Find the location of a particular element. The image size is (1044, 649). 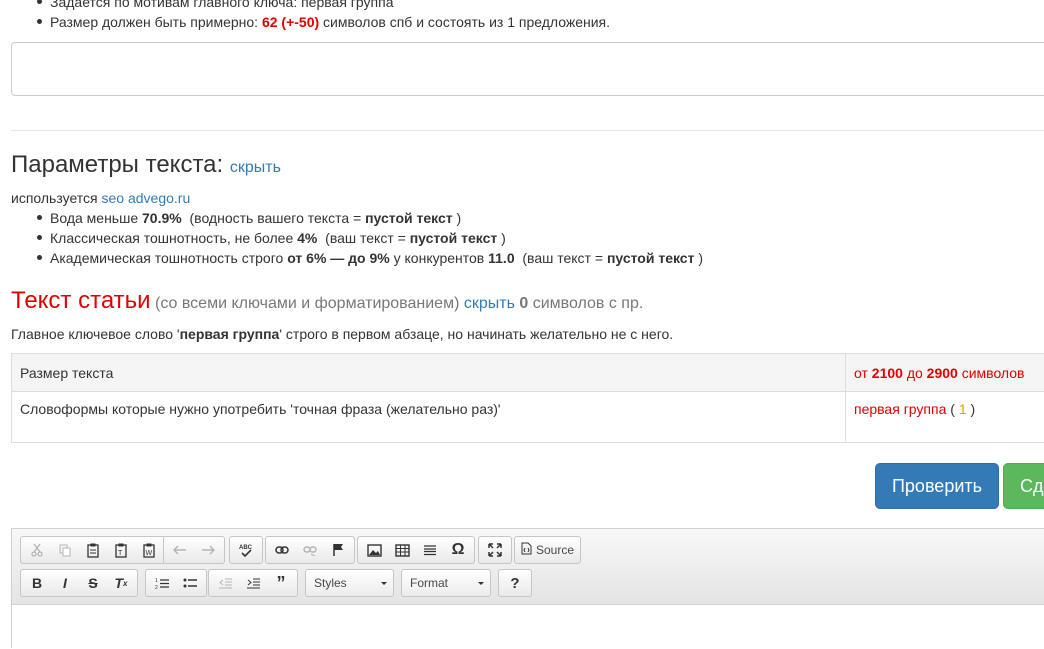

spellcheck-icon: ABC is located at coordinates (246, 550).